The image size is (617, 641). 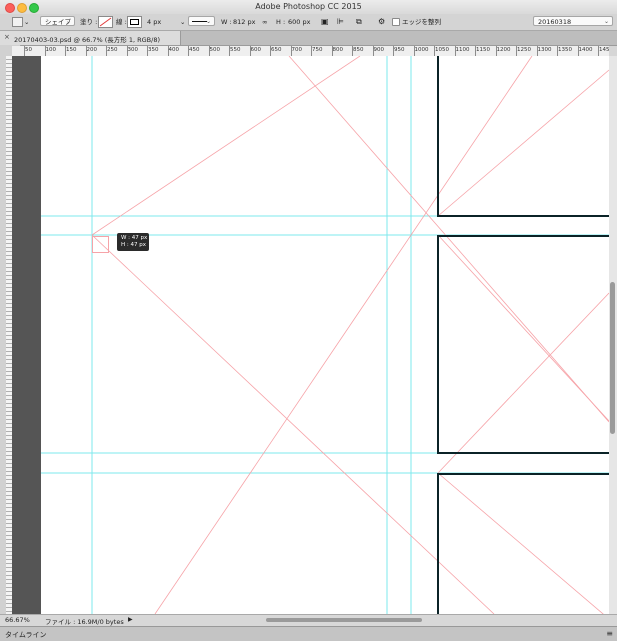 What do you see at coordinates (609, 633) in the screenshot?
I see `panel-menu-icon: ≡` at bounding box center [609, 633].